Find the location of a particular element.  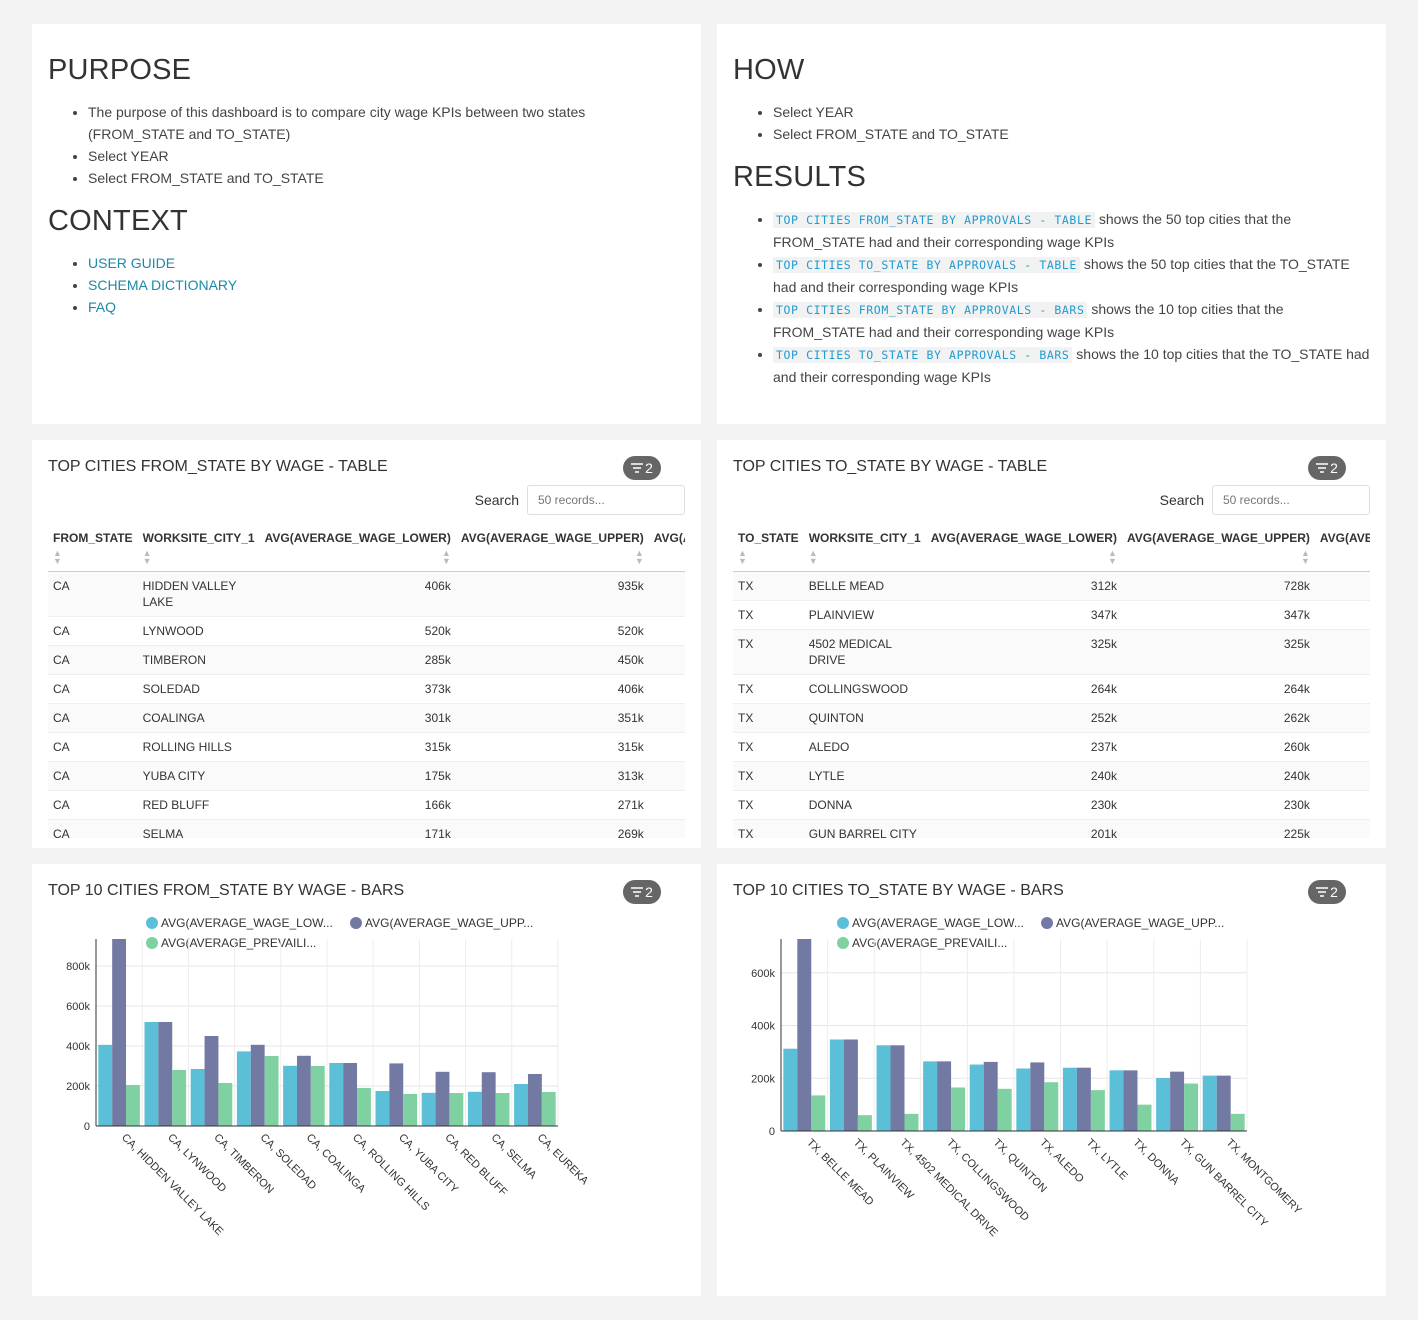

results-code: TOP CITIES TO_STATE BY APPROVALS - BARS is located at coordinates (923, 355).